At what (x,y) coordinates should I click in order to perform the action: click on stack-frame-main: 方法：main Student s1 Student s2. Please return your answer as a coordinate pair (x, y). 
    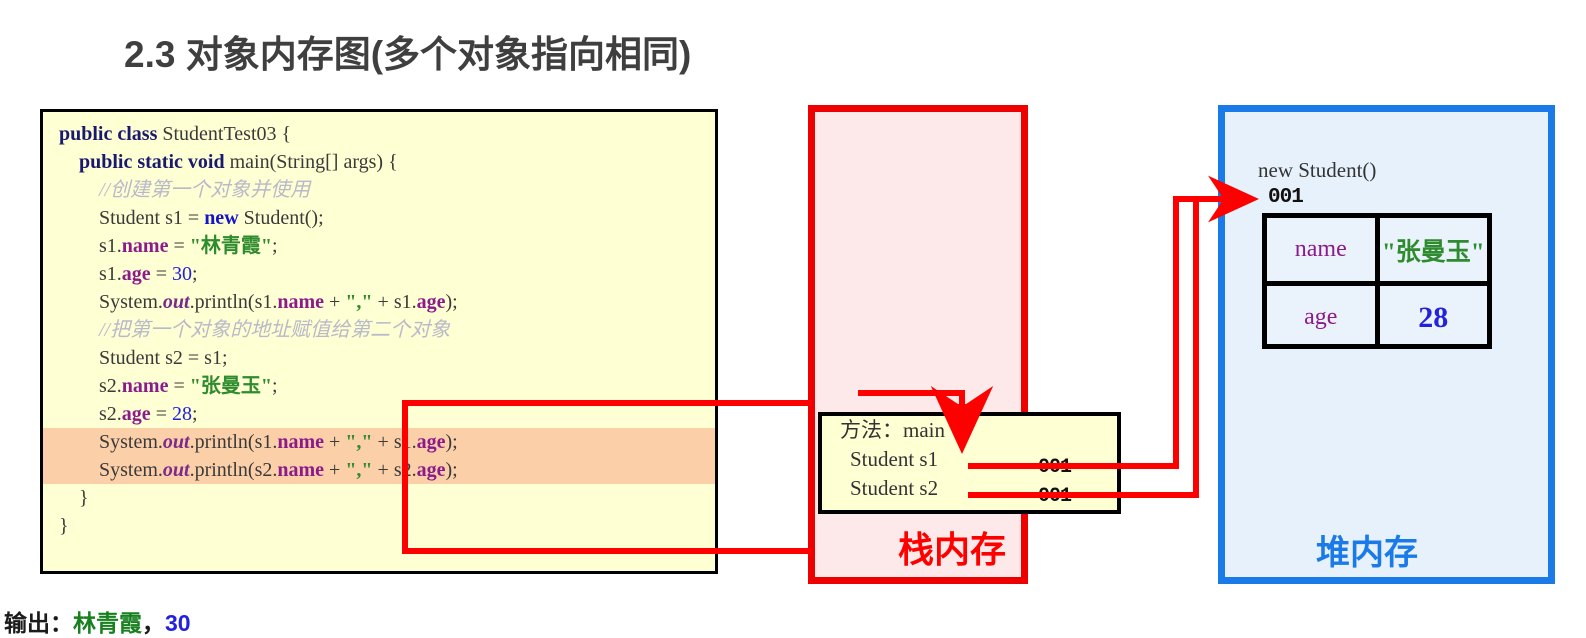
    Looking at the image, I should click on (969, 463).